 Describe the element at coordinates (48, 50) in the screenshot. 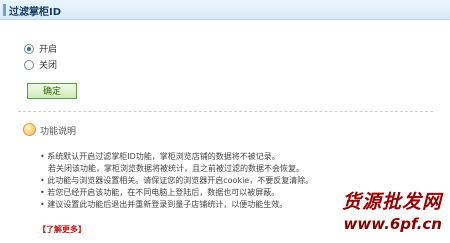

I see `radio-on-label: 开启` at that location.